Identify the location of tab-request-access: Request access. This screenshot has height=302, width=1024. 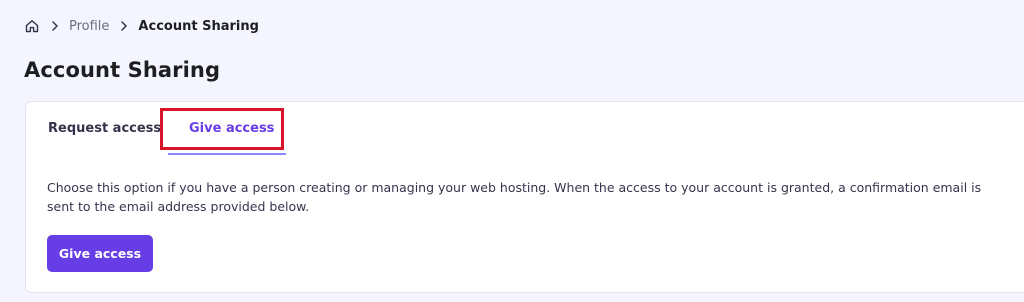
(104, 128).